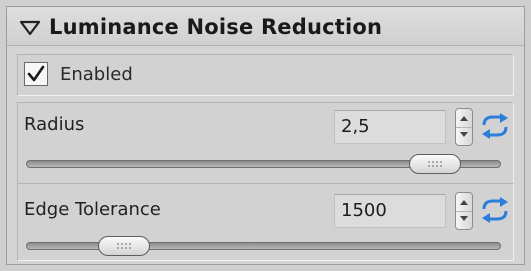 Image resolution: width=531 pixels, height=271 pixels. Describe the element at coordinates (30, 28) in the screenshot. I see `collapse-triangle-icon` at that location.